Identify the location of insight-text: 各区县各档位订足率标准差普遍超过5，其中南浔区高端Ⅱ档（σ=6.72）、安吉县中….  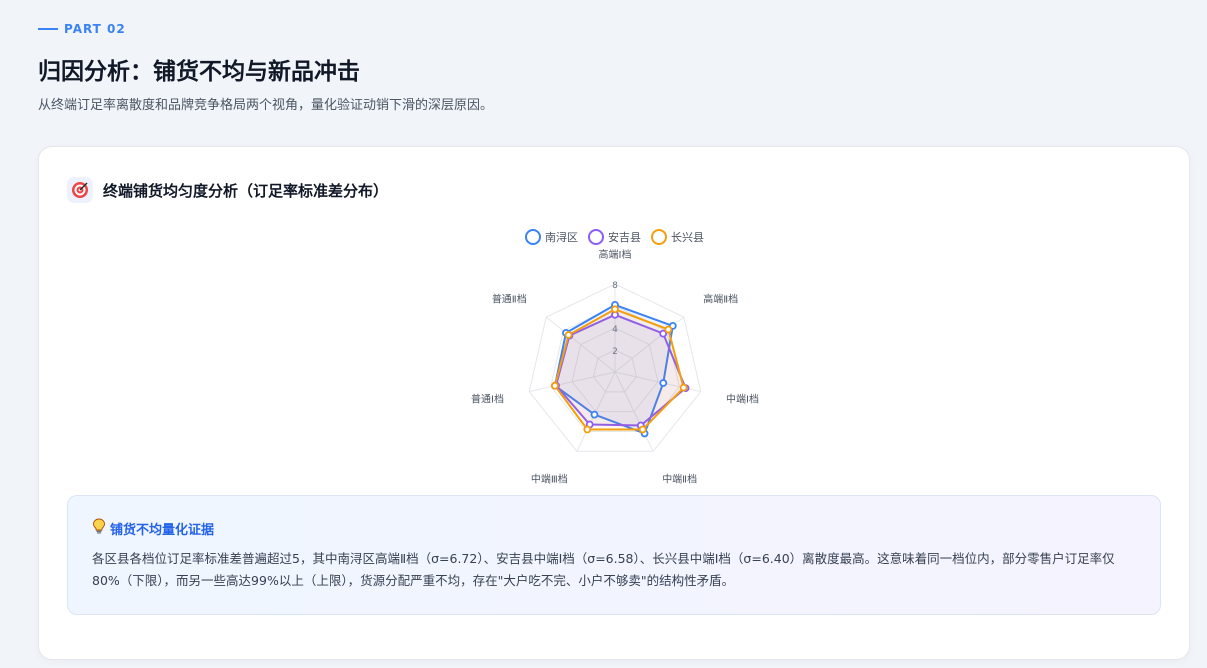
(603, 569).